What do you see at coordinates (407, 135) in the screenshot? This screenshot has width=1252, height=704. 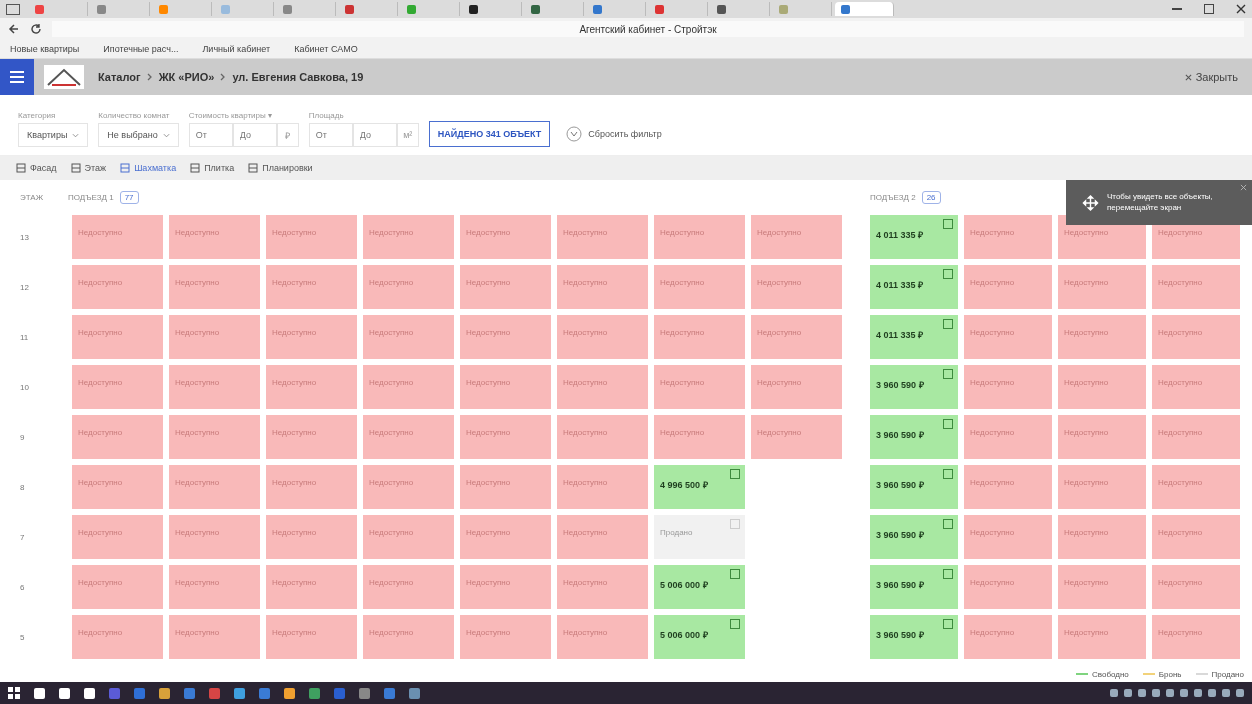 I see `unit-label: м²` at bounding box center [407, 135].